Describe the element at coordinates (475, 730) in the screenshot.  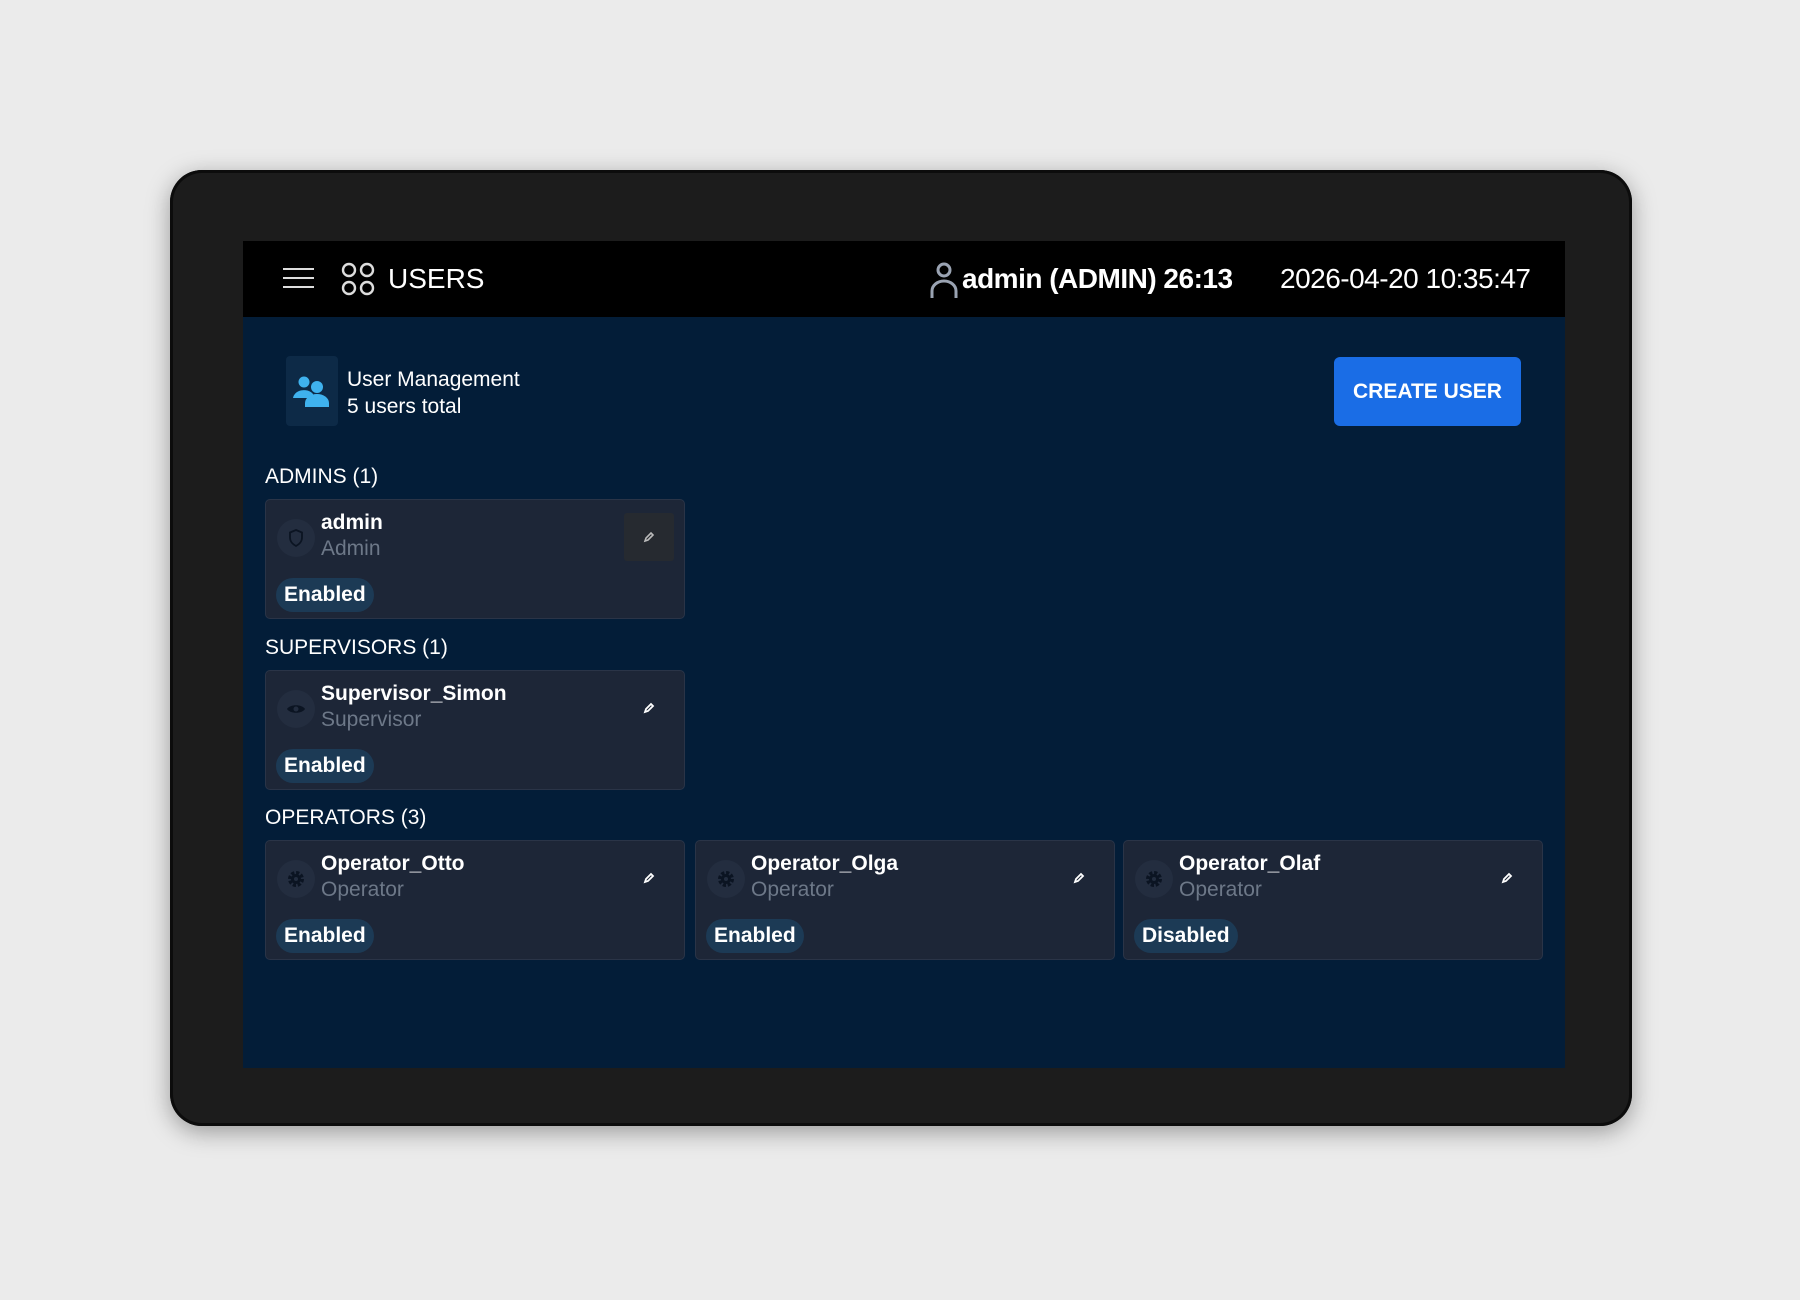
I see `user-card: Supervisor_Simon Supervisor Enabled` at that location.